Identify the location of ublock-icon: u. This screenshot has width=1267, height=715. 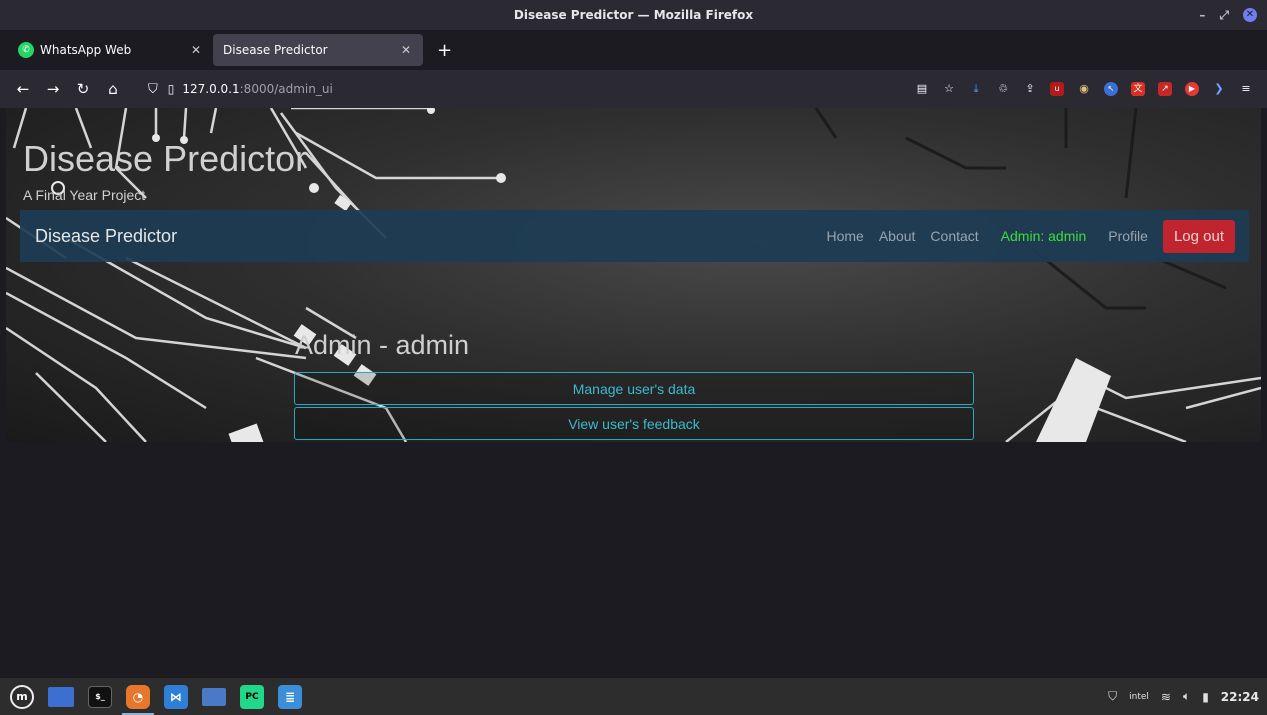
(1057, 89).